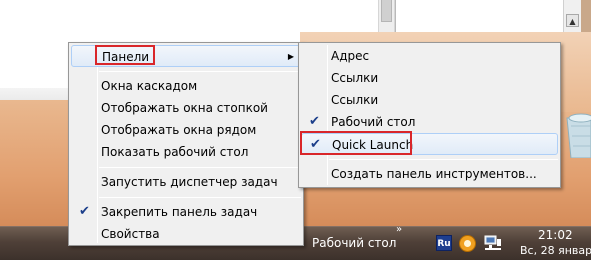 The width and height of the screenshot is (591, 260). What do you see at coordinates (290, 56) in the screenshot?
I see `submenu-arrow-icon: ▶` at bounding box center [290, 56].